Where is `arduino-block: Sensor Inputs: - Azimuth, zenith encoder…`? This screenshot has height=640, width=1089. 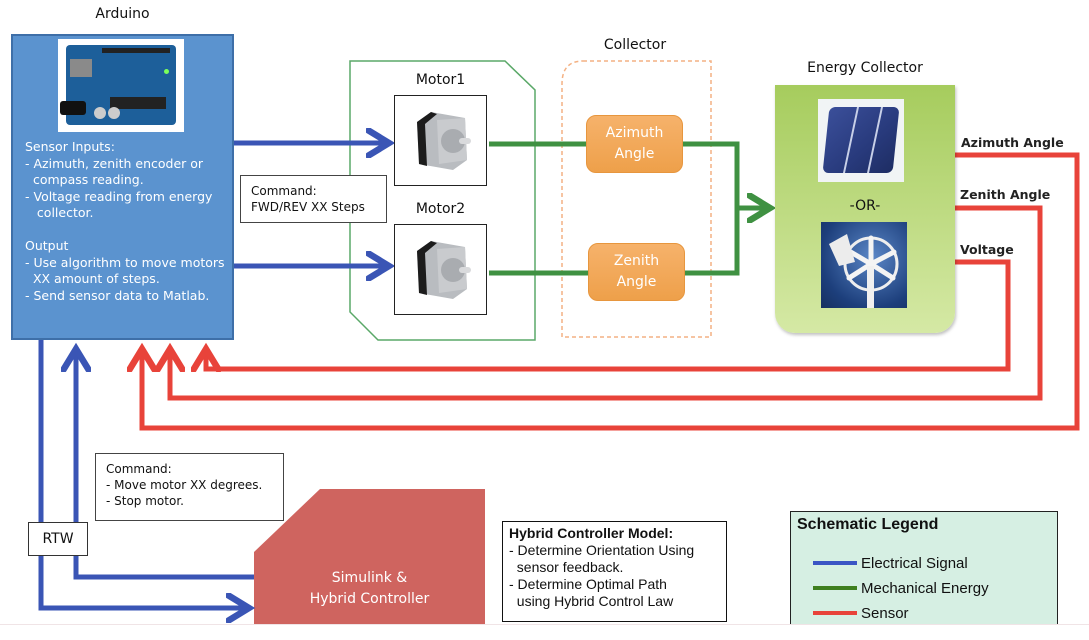 arduino-block: Sensor Inputs: - Azimuth, zenith encoder… is located at coordinates (122, 187).